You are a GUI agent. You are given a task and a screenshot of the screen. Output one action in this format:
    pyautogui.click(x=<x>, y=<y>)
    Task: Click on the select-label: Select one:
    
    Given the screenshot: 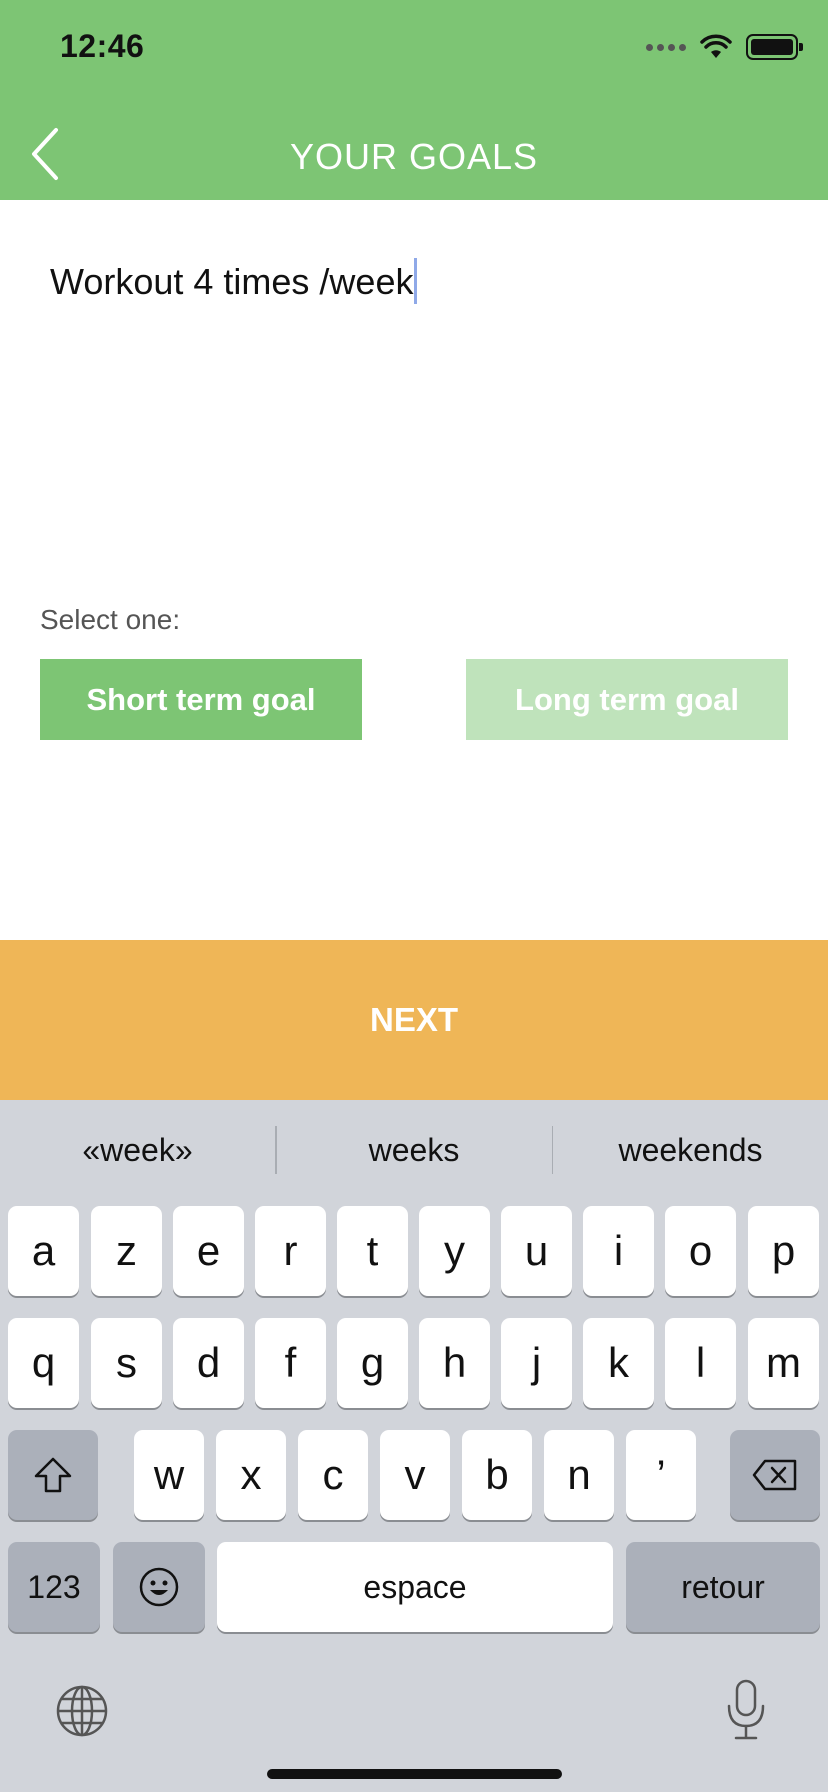 What is the action you would take?
    pyautogui.click(x=110, y=619)
    